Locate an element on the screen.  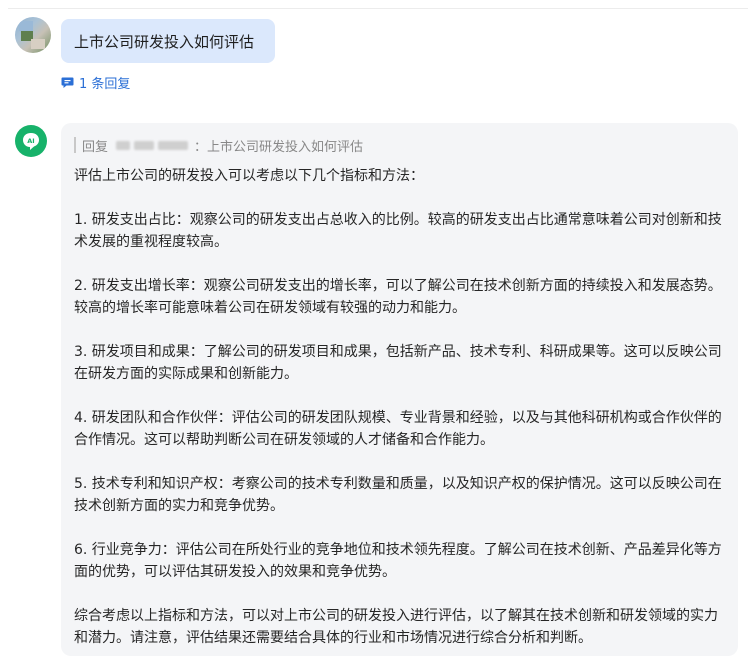
question-bubble: 上市公司研发投入如何评估 is located at coordinates (168, 41).